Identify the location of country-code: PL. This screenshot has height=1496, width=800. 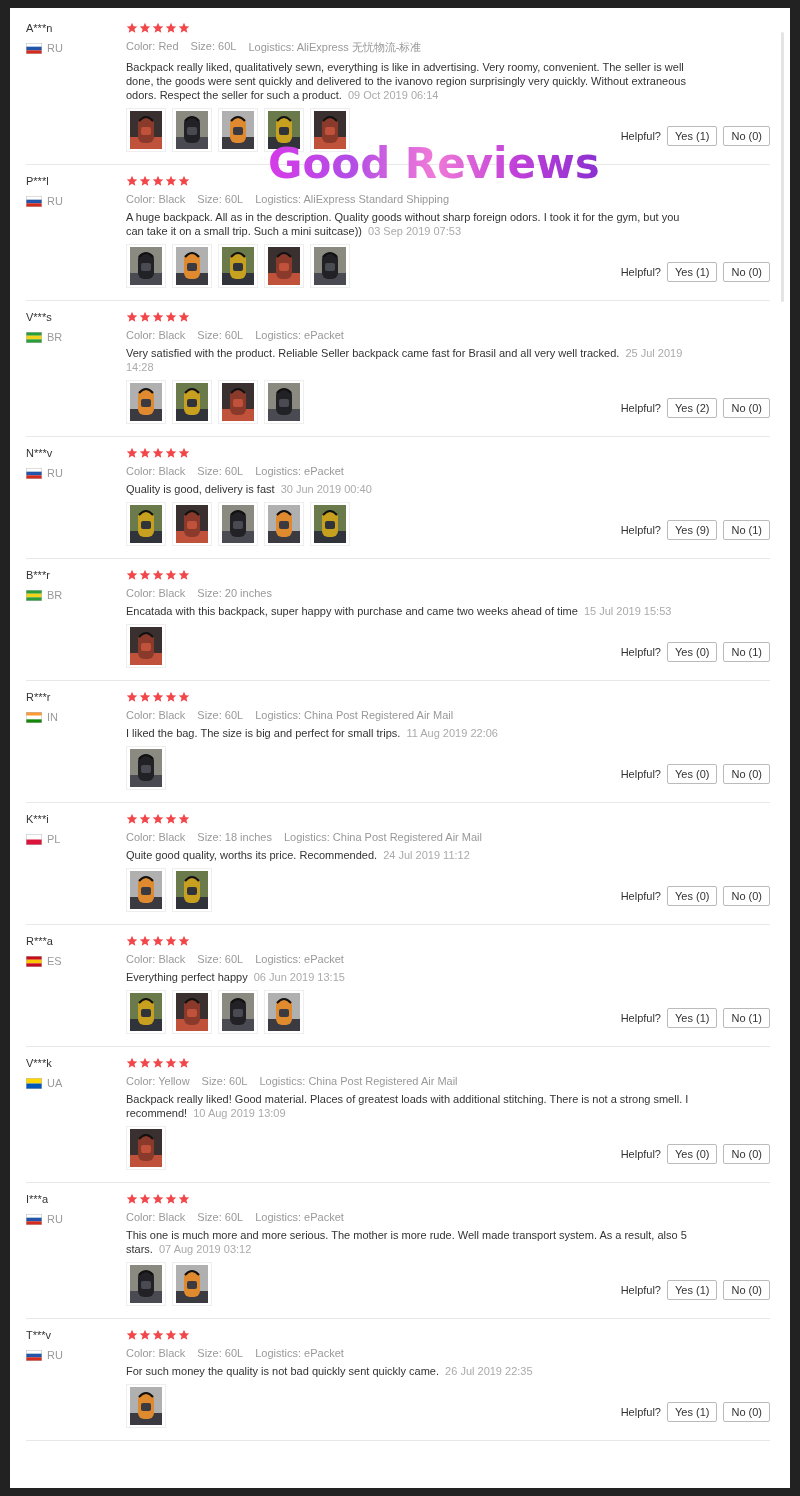
(54, 839).